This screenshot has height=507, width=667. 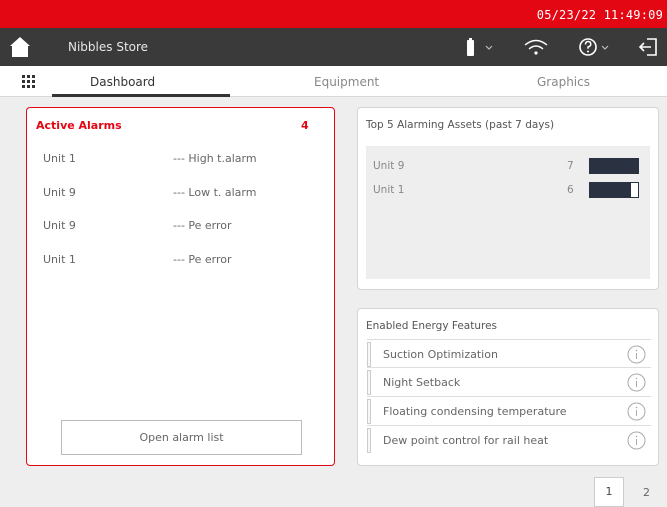 What do you see at coordinates (422, 382) in the screenshot?
I see `energy-feature-label: Night Setback` at bounding box center [422, 382].